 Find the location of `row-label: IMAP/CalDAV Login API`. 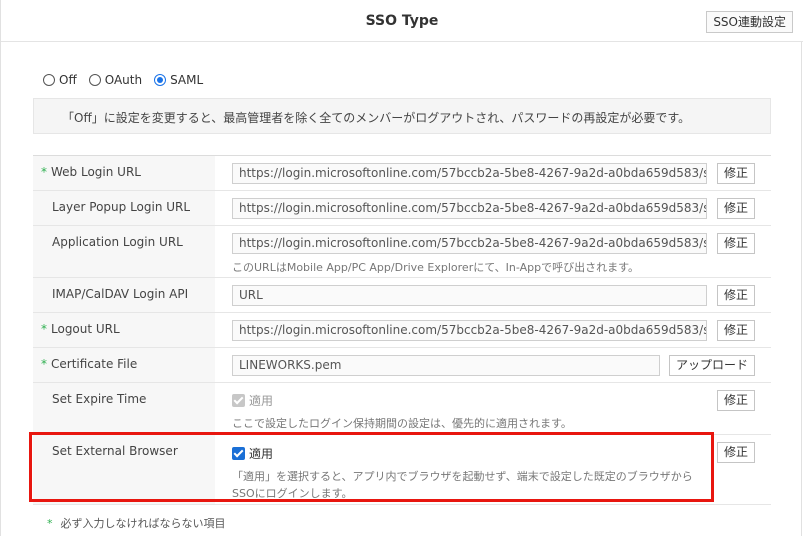

row-label: IMAP/CalDAV Login API is located at coordinates (124, 295).